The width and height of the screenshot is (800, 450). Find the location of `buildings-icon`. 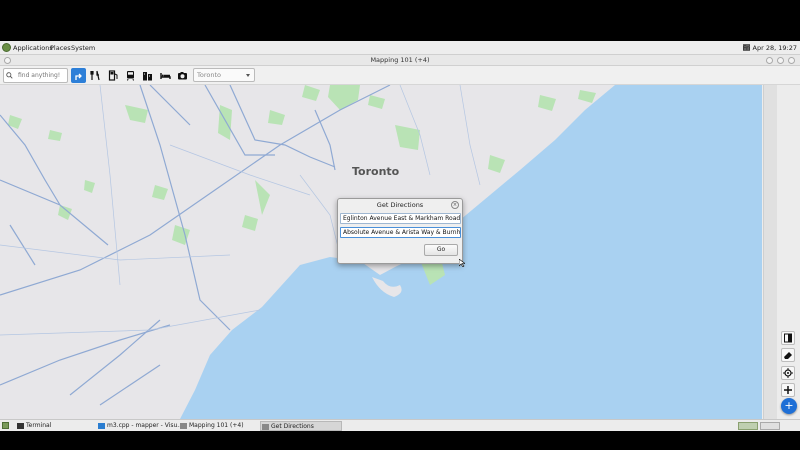

buildings-icon is located at coordinates (147, 76).